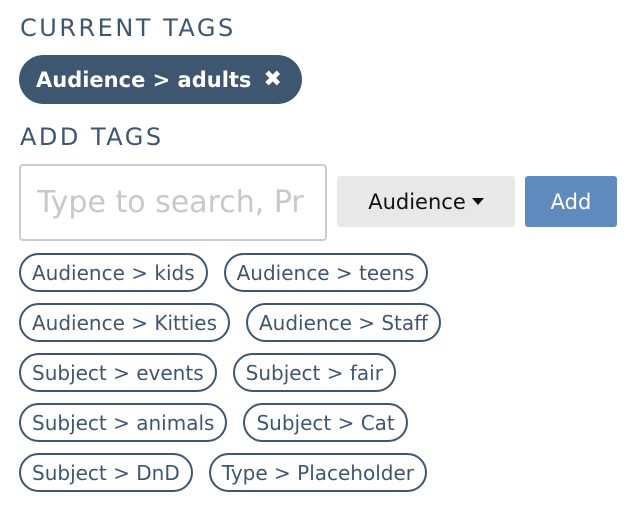 Image resolution: width=640 pixels, height=526 pixels. What do you see at coordinates (417, 201) in the screenshot?
I see `category-dropdown-label: Audience` at bounding box center [417, 201].